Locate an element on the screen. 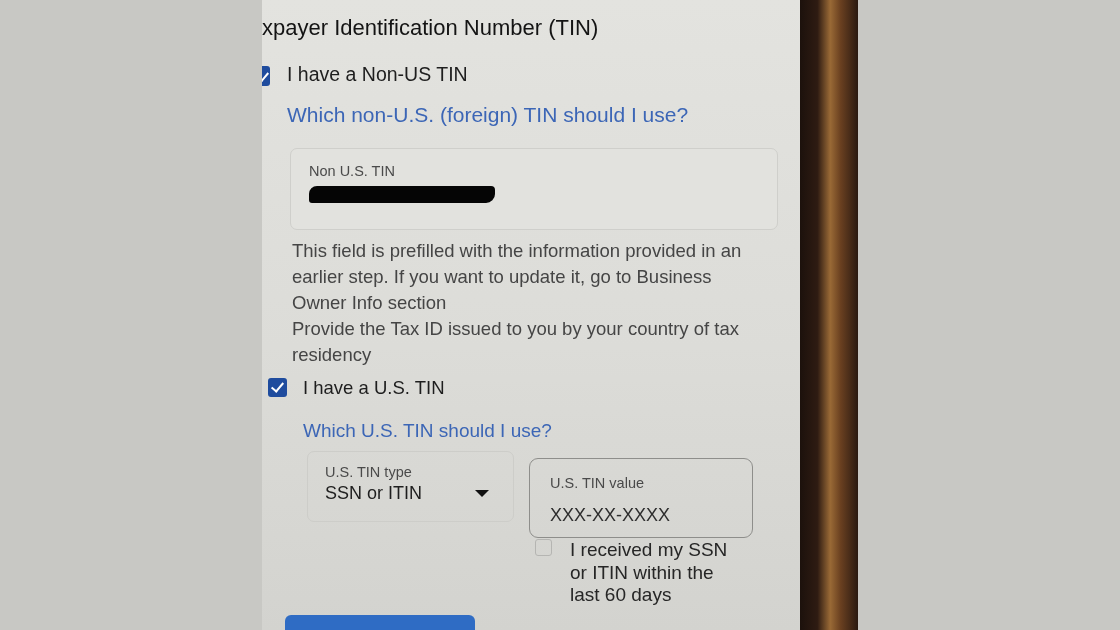 Image resolution: width=1120 pixels, height=630 pixels. field-label: U.S. TIN value is located at coordinates (597, 483).